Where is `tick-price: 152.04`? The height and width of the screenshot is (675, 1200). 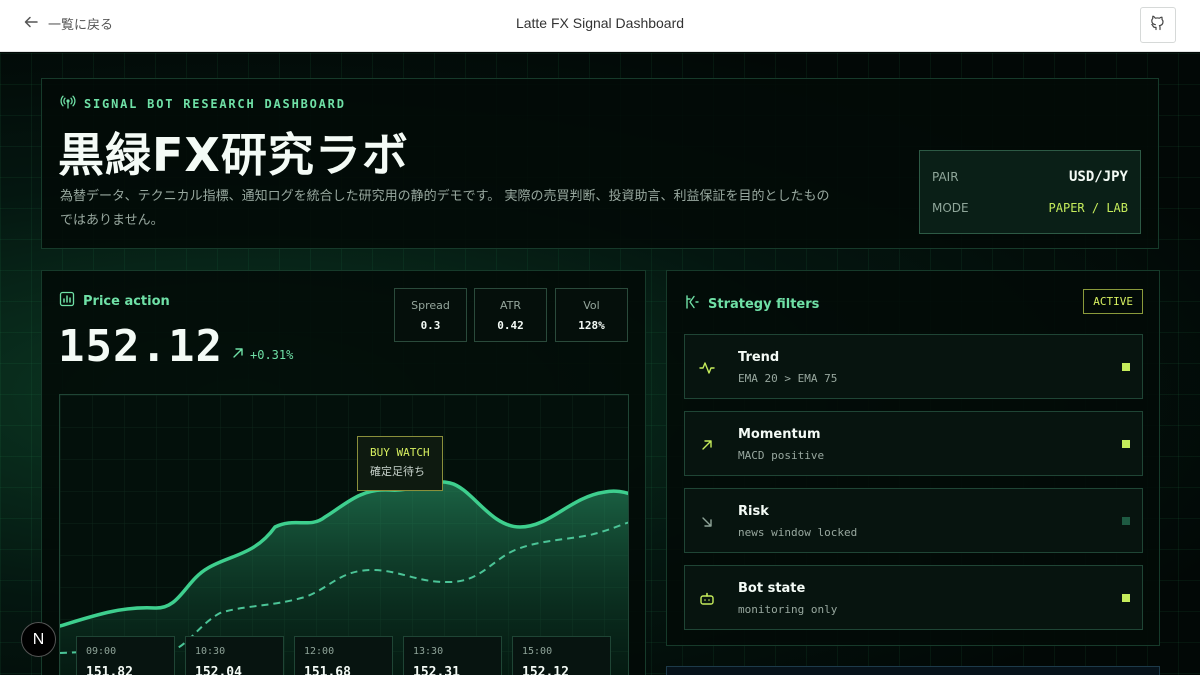
tick-price: 152.04 is located at coordinates (218, 670).